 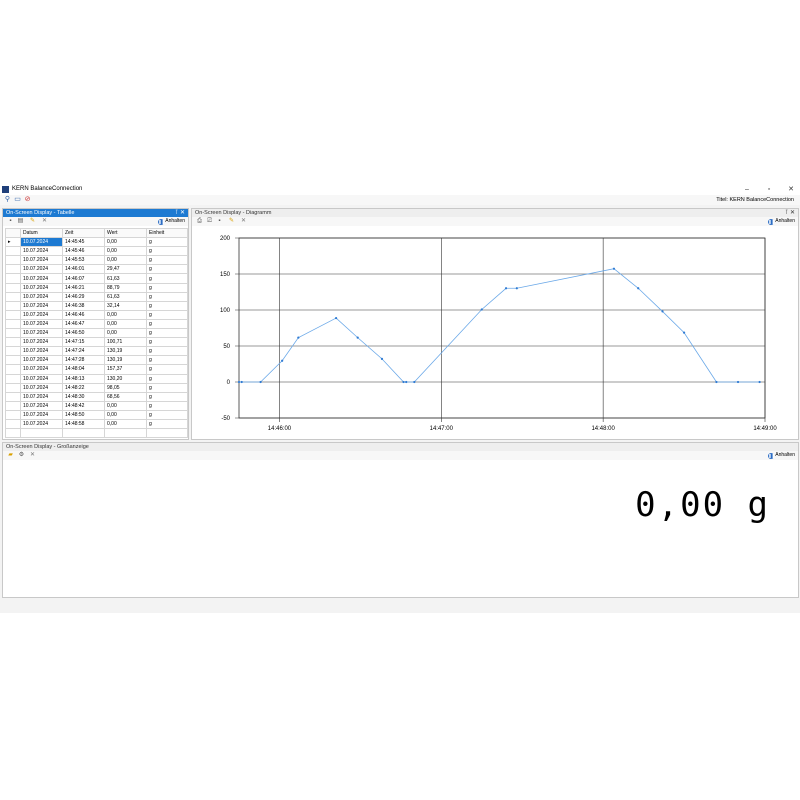 I want to click on print-icon: ⎙, so click(x=199, y=221).